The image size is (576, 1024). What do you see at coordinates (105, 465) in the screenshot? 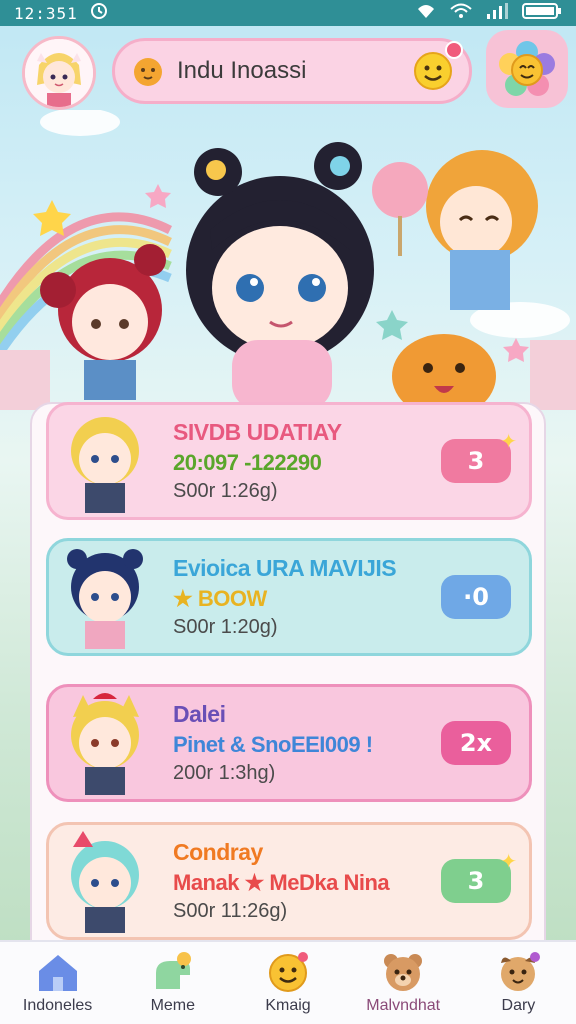
I see `character-blonde-icon` at bounding box center [105, 465].